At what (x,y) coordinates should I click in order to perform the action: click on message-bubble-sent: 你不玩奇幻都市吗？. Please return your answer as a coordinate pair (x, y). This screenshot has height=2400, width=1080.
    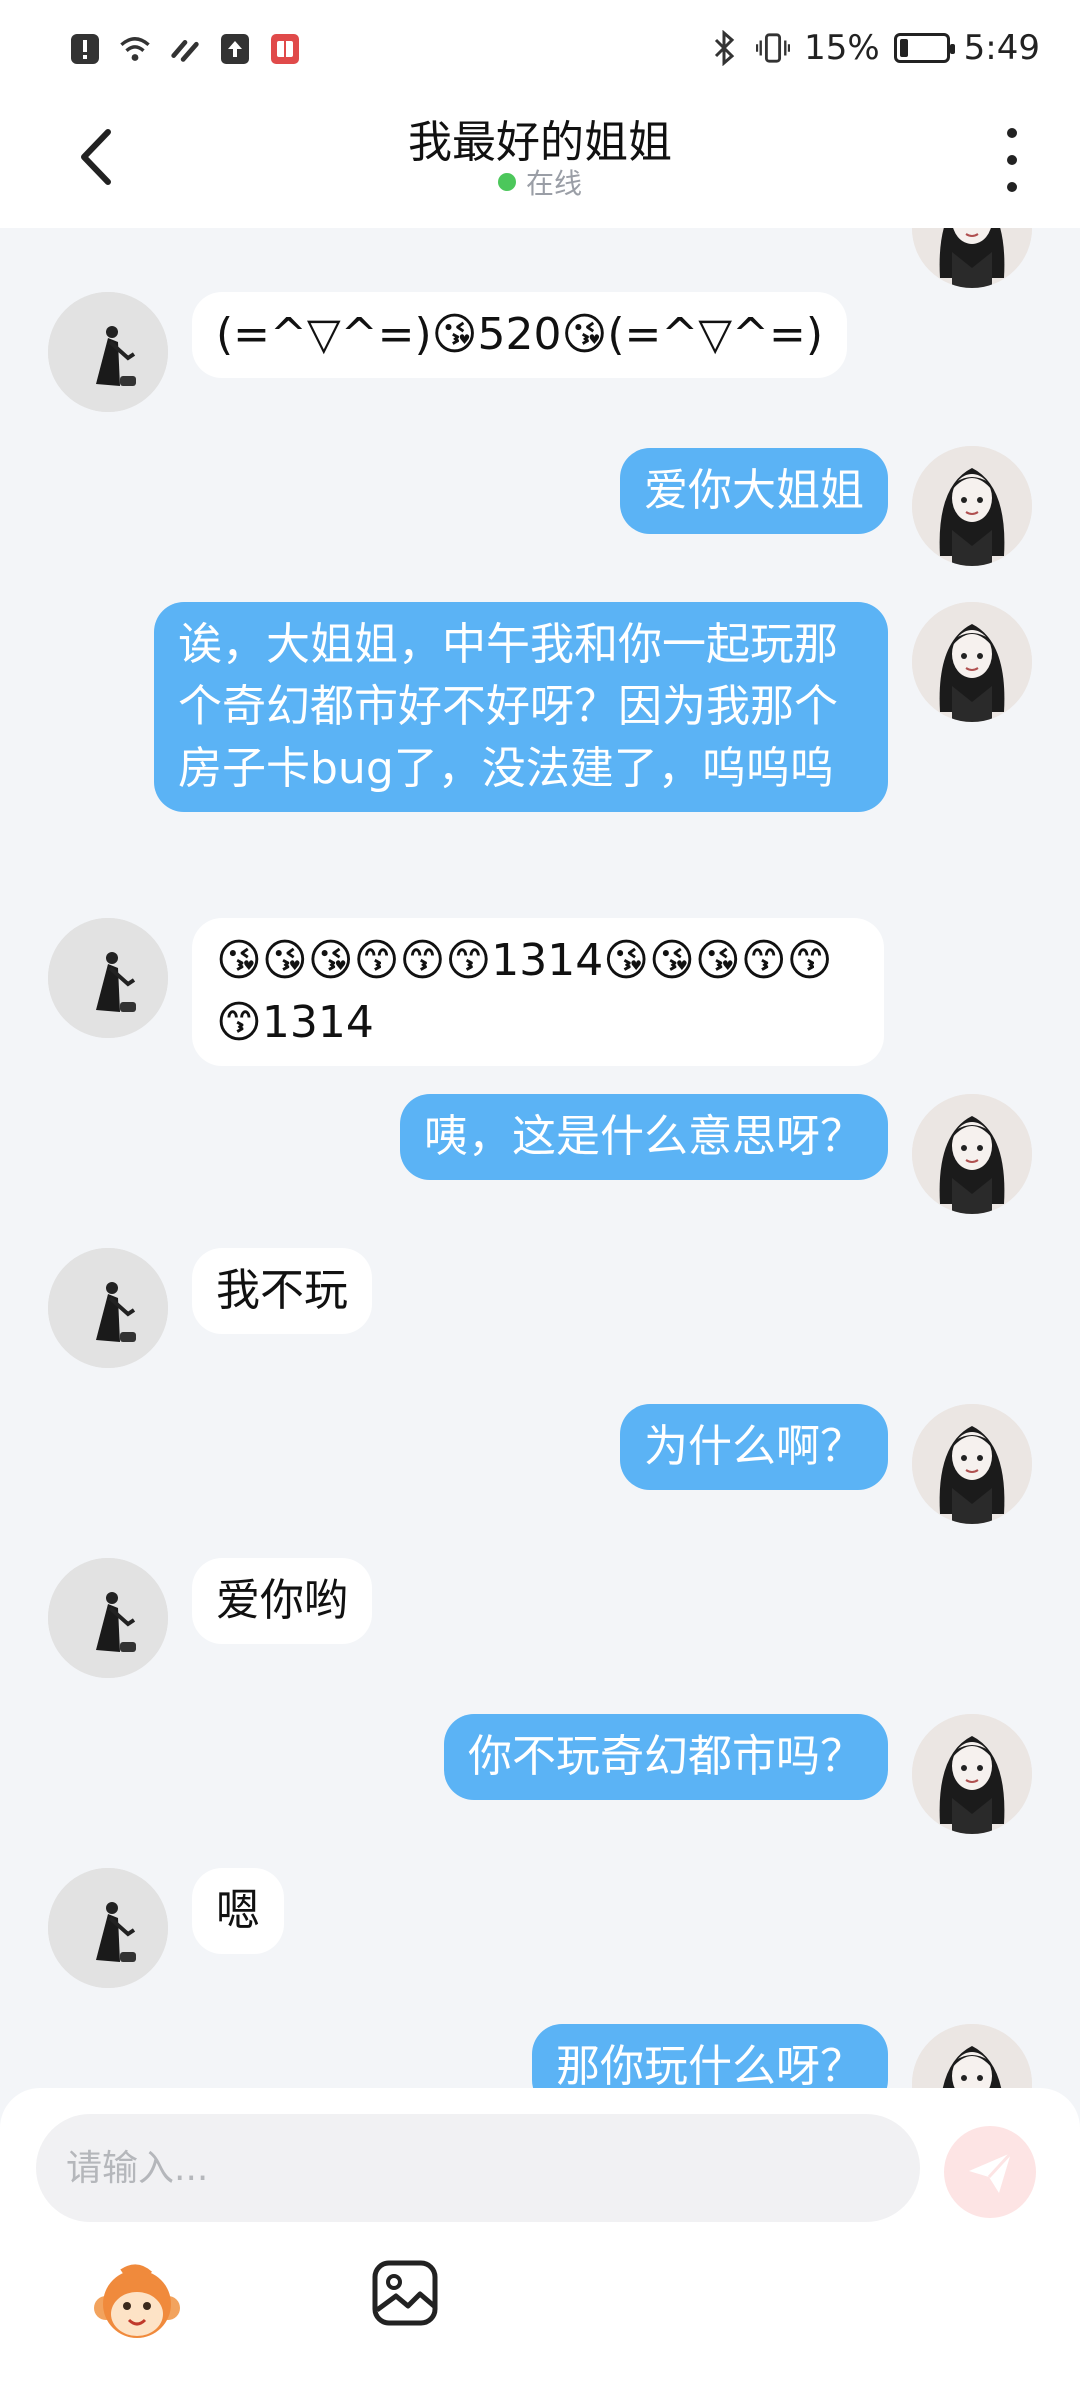
    Looking at the image, I should click on (666, 1757).